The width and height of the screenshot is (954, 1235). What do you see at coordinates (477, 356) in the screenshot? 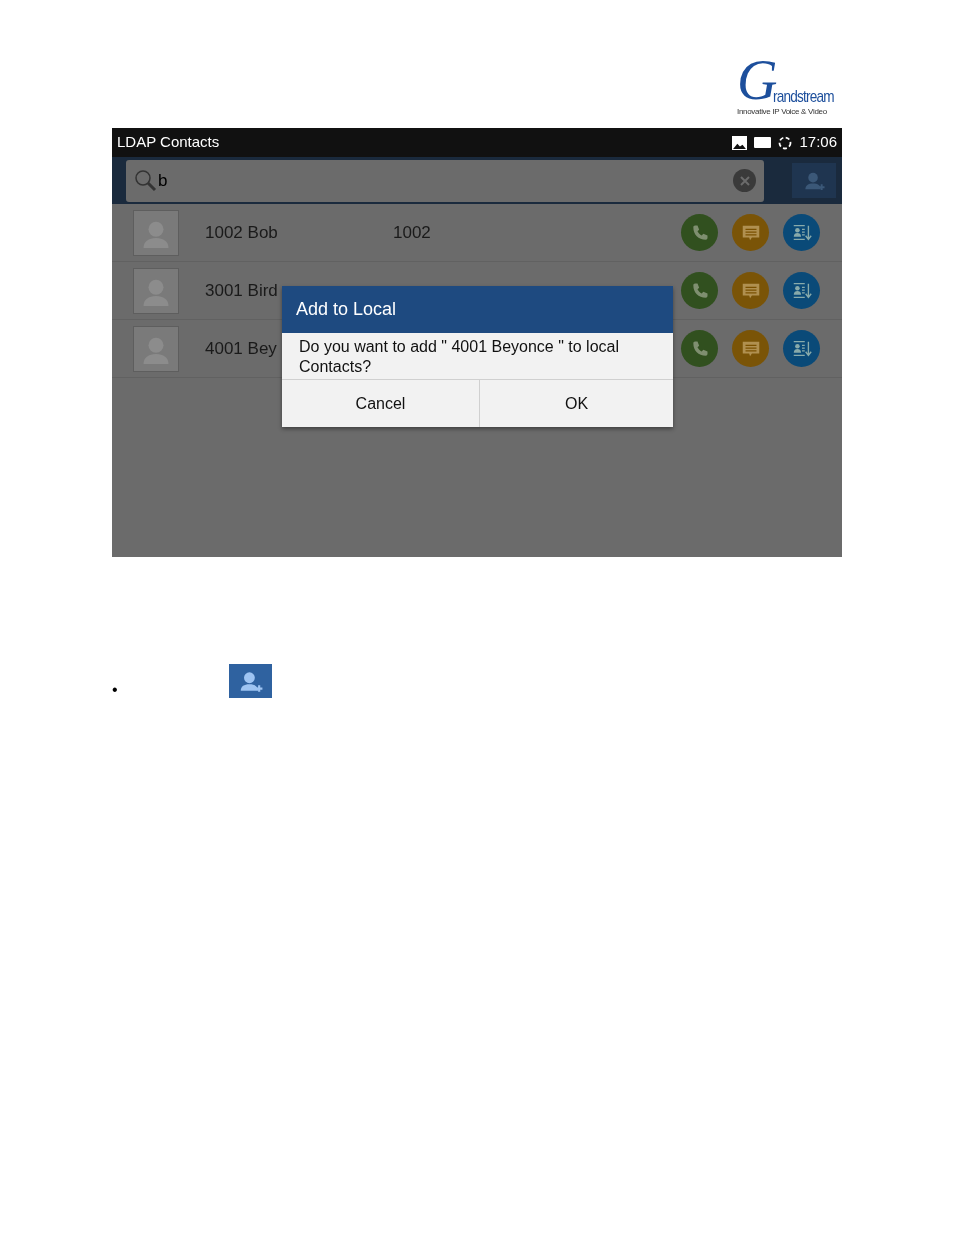
I see `dialog-message: Do you want to add " 4001 Beyonce " to local Contacts?` at bounding box center [477, 356].